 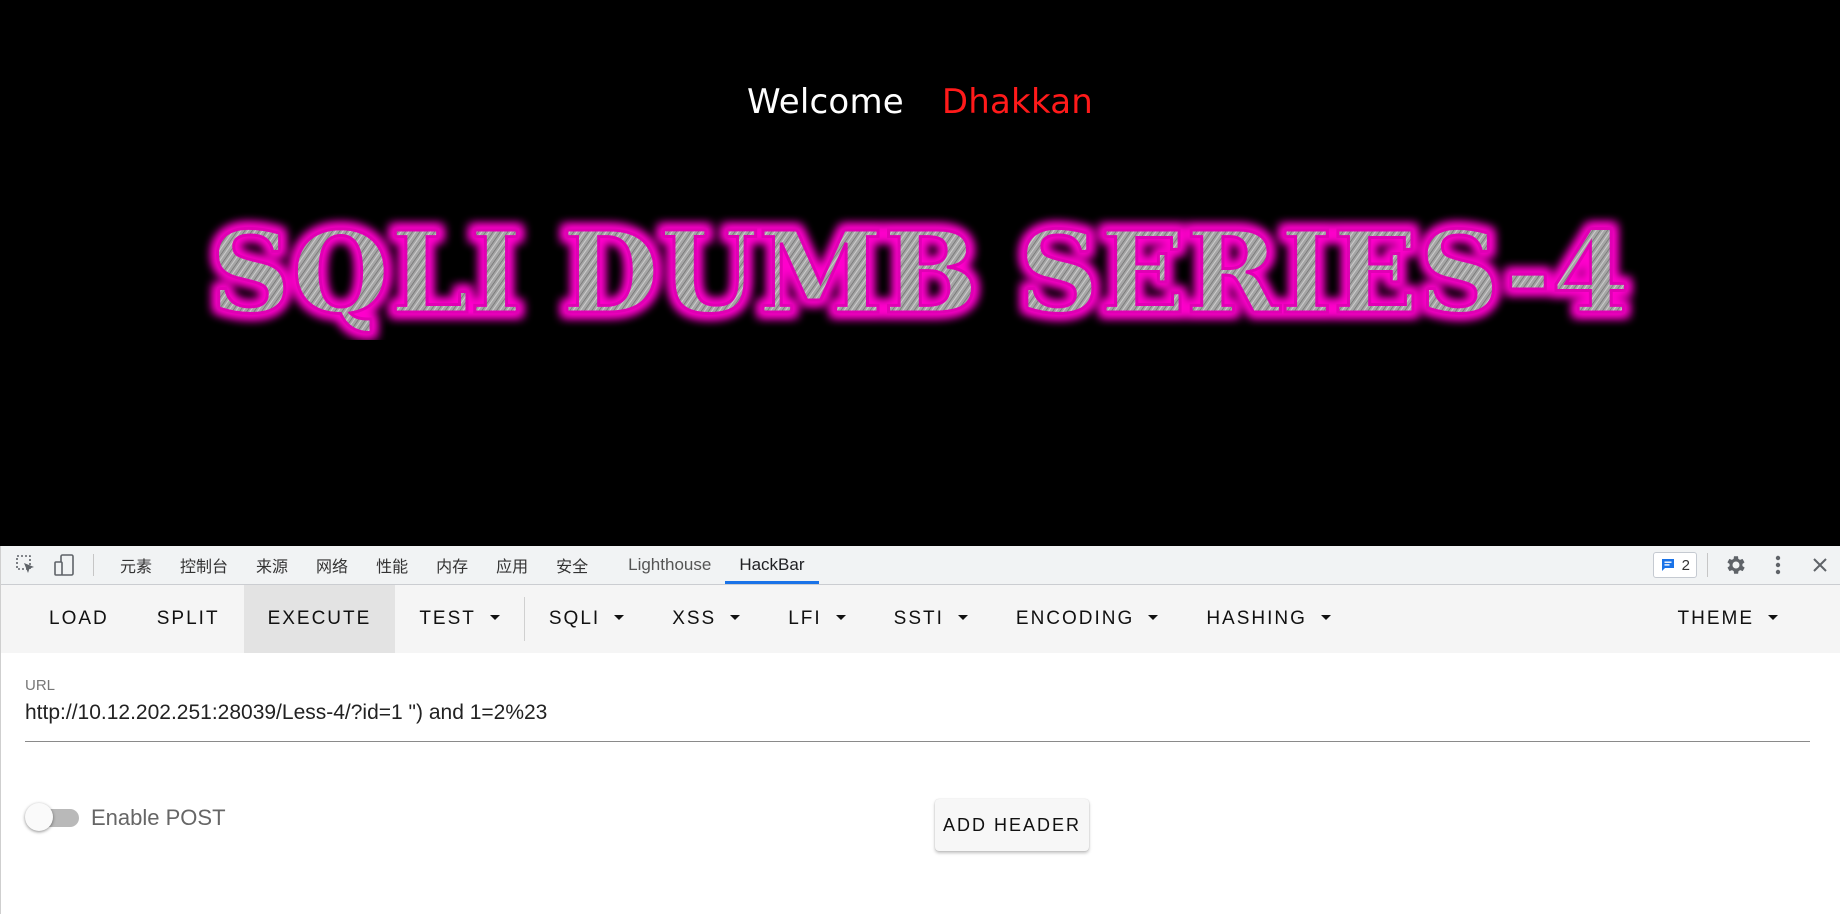 I want to click on issues-count: 2, so click(x=1685, y=565).